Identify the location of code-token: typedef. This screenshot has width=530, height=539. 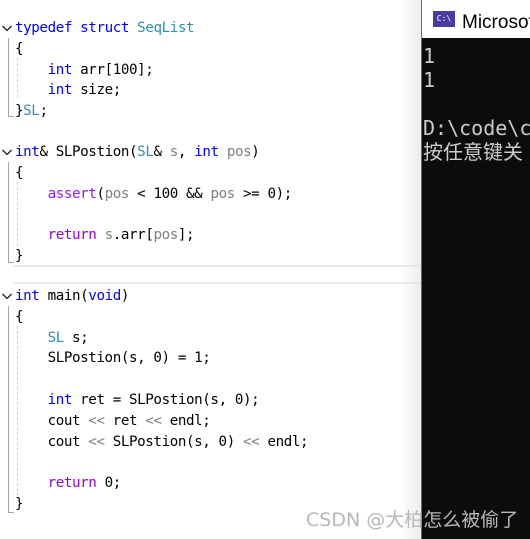
(43, 28).